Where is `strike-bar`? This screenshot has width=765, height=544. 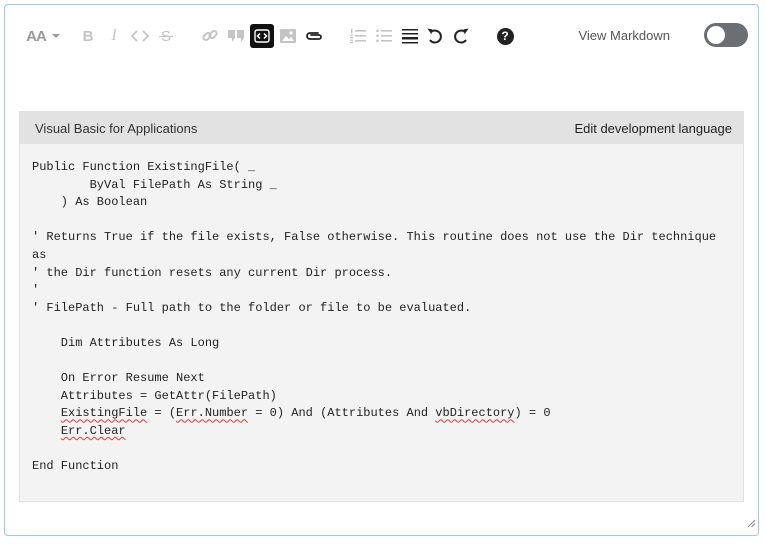
strike-bar is located at coordinates (165, 36).